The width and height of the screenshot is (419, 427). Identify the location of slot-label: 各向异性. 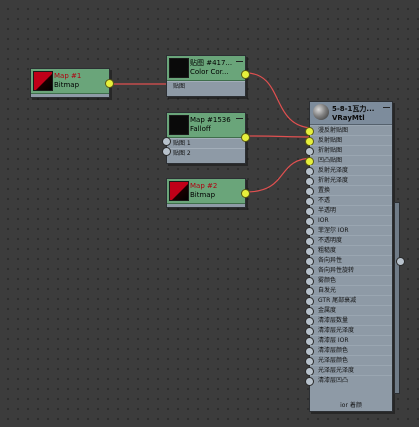
(330, 260).